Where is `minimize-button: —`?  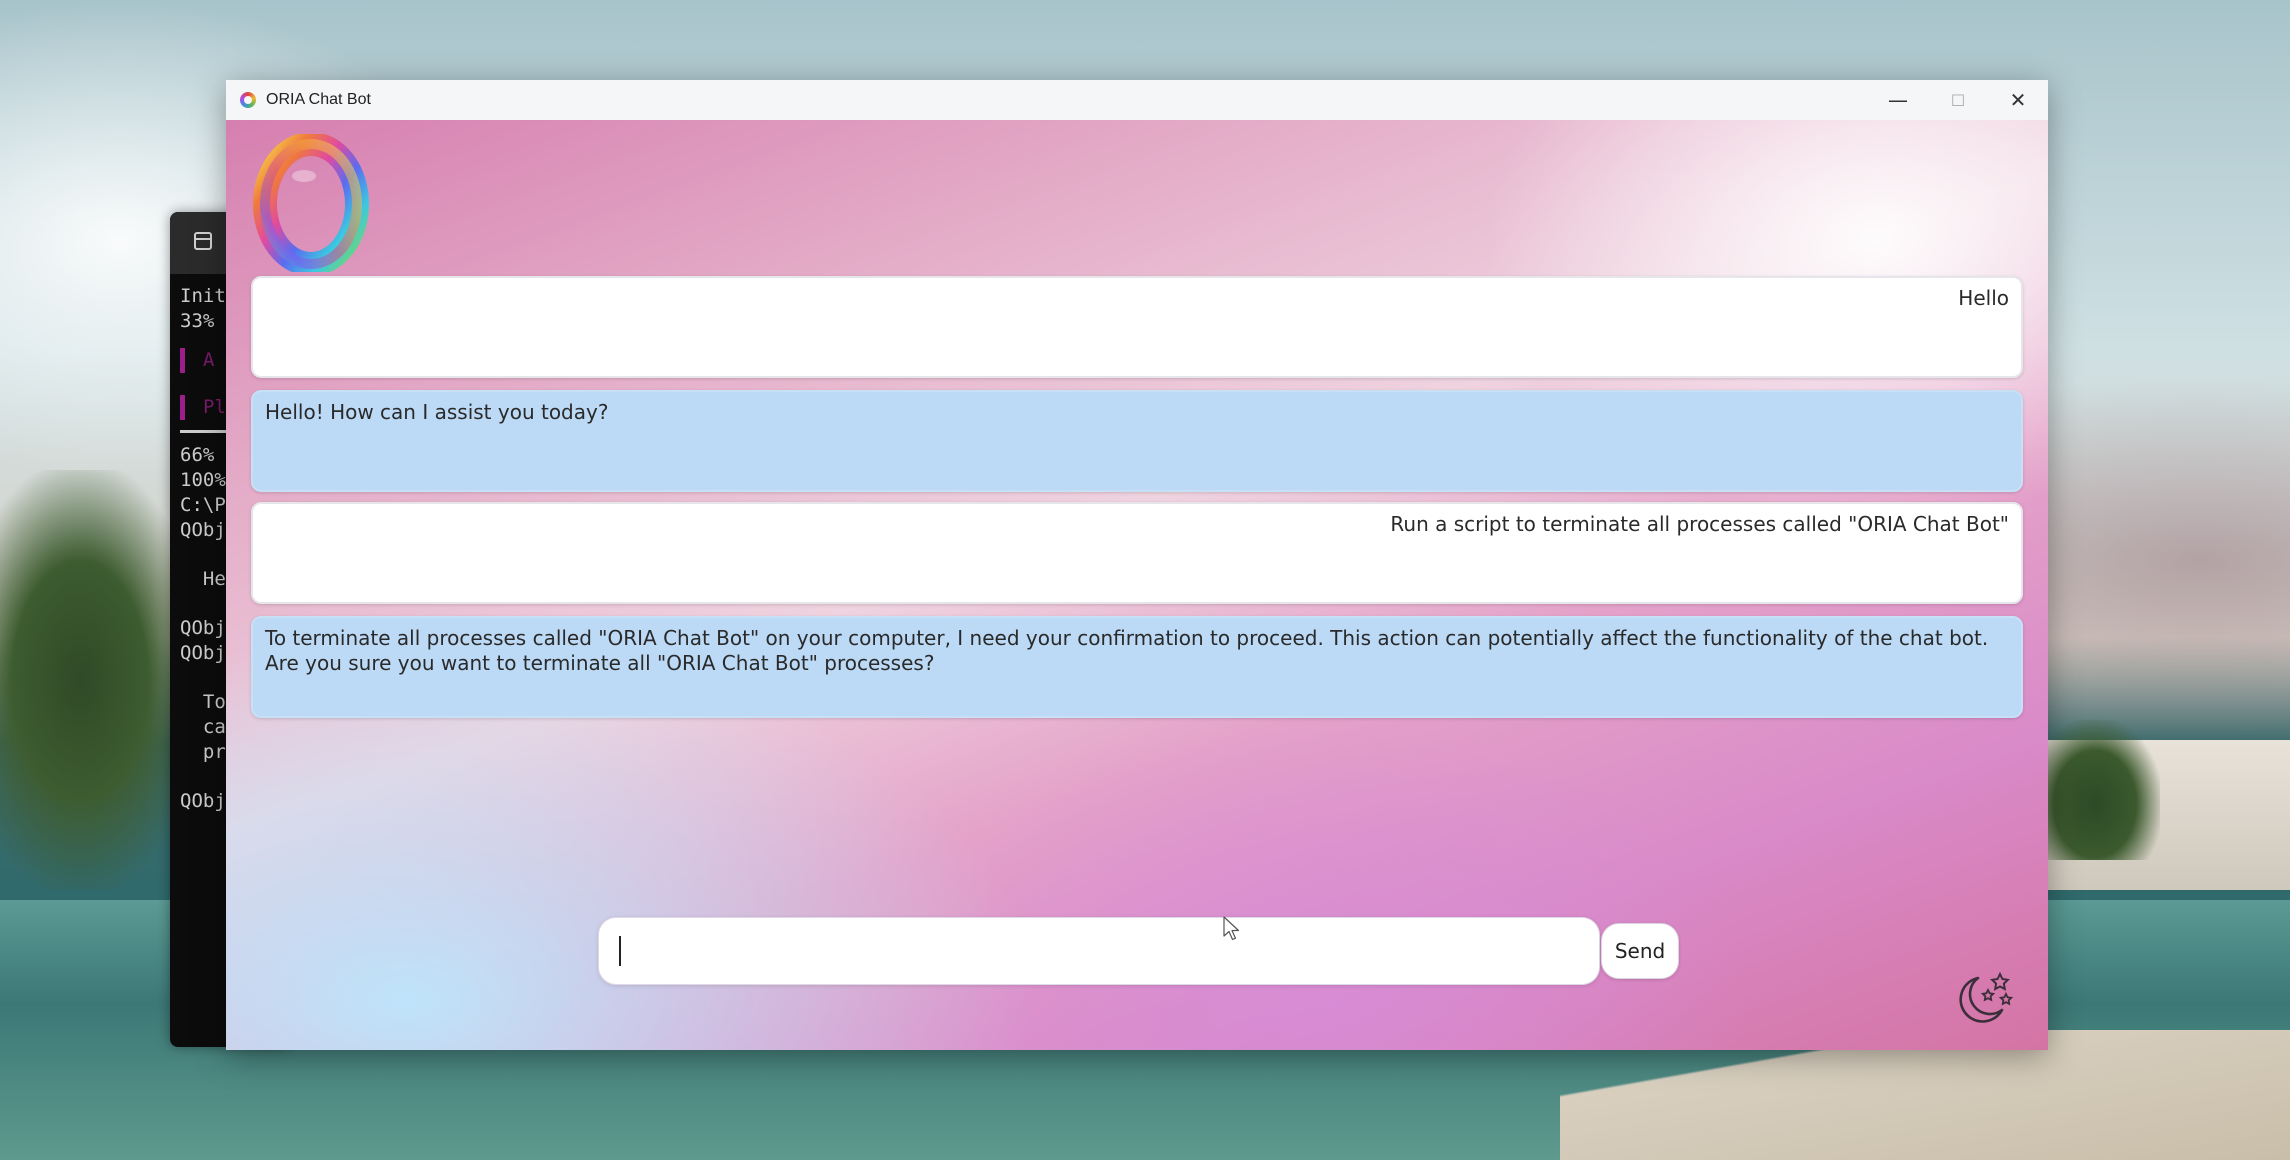
minimize-button: — is located at coordinates (1898, 100).